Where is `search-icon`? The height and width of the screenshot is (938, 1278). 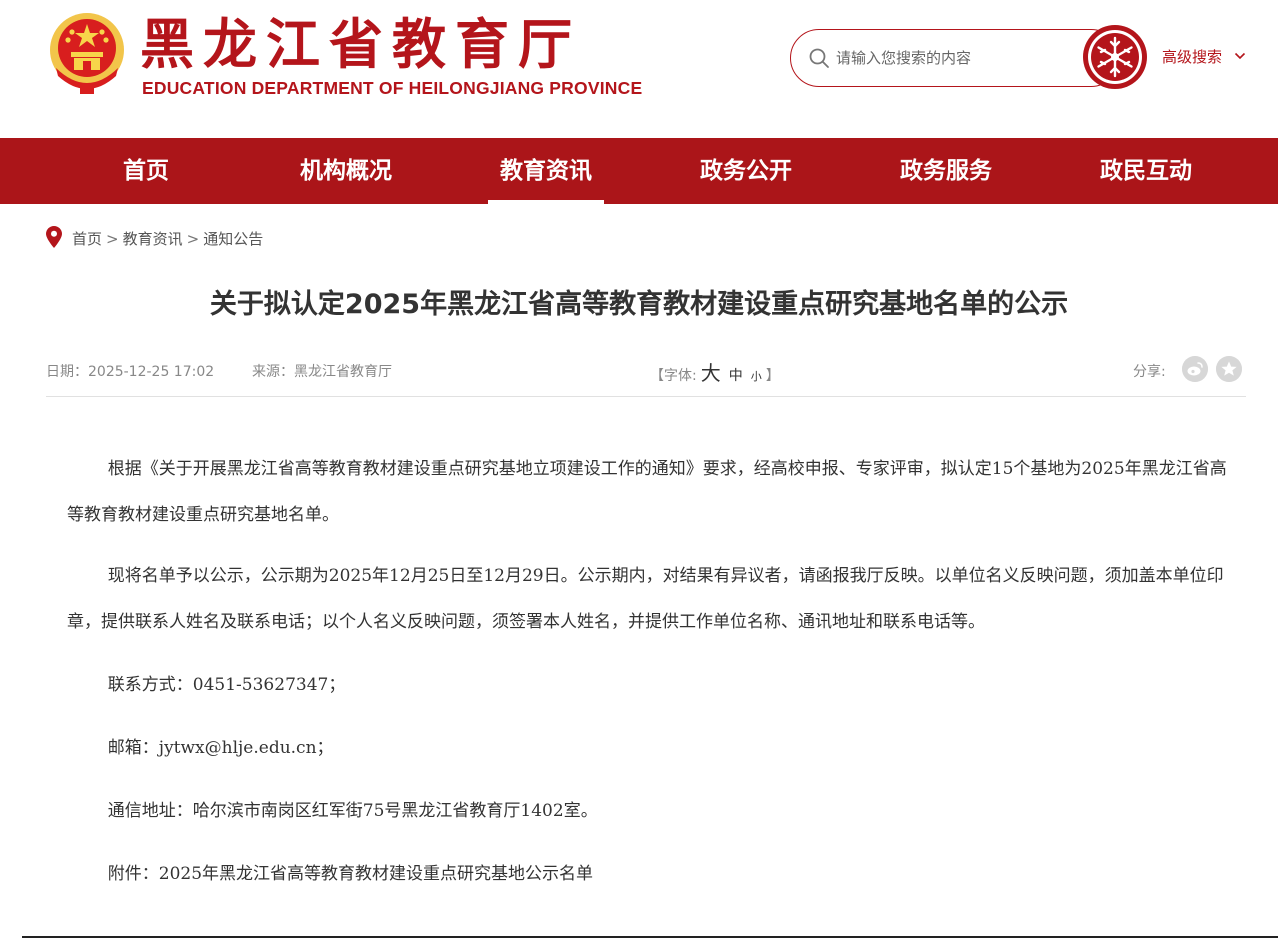
search-icon is located at coordinates (819, 58).